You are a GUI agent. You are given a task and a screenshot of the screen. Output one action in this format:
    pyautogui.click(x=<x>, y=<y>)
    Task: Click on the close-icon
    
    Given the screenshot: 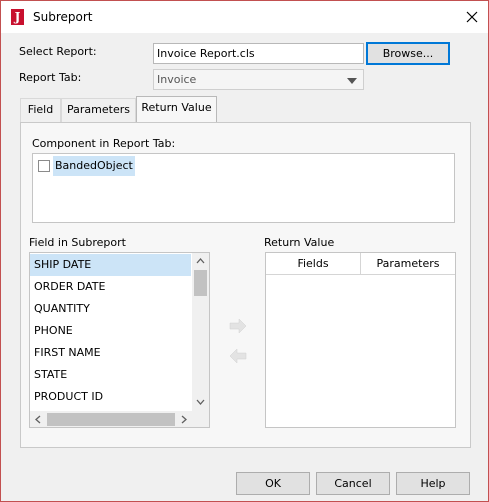 What is the action you would take?
    pyautogui.click(x=472, y=17)
    